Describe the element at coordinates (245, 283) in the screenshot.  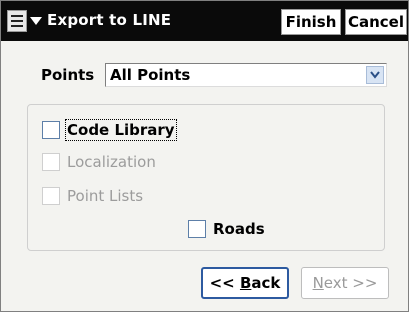
I see `back-button: << Back` at that location.